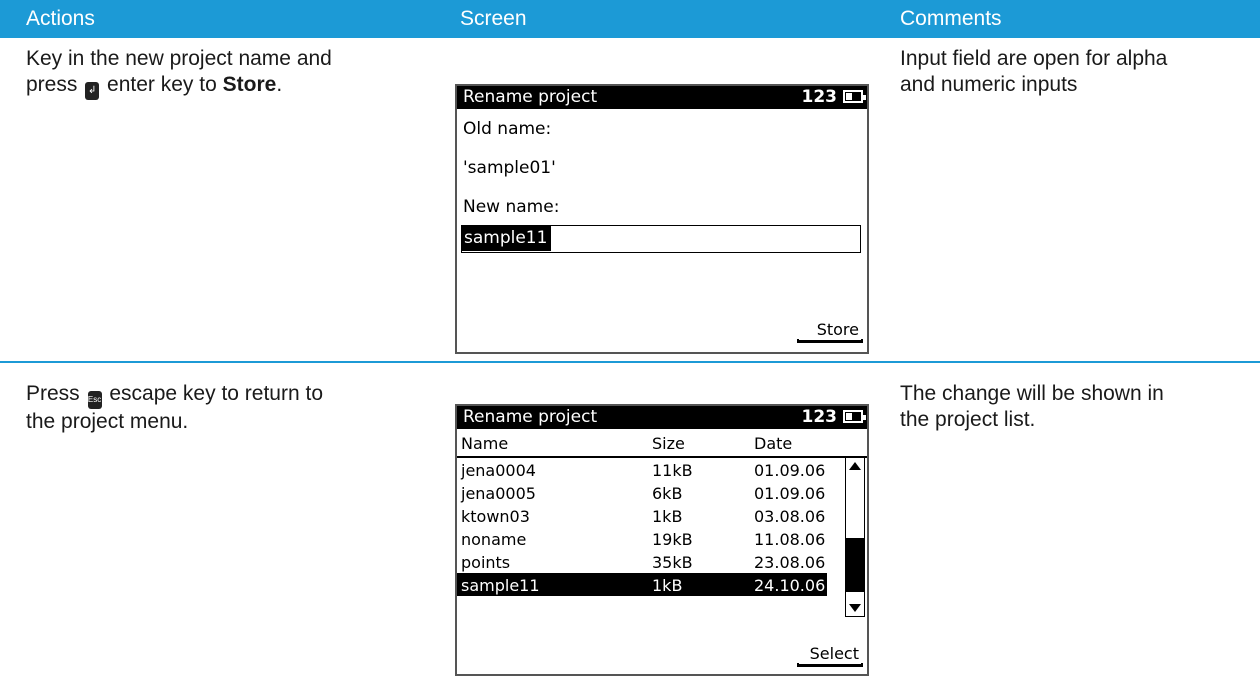 This screenshot has width=1260, height=693. I want to click on new-name-value: sample11, so click(507, 238).